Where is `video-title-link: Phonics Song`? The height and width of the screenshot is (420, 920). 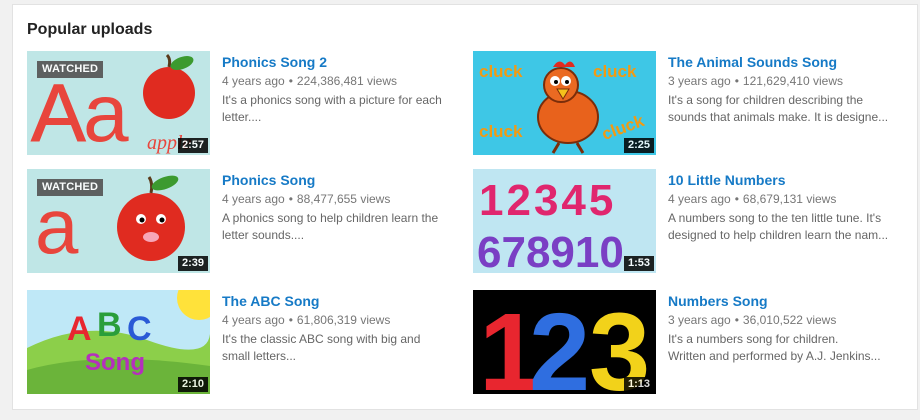 video-title-link: Phonics Song is located at coordinates (339, 180).